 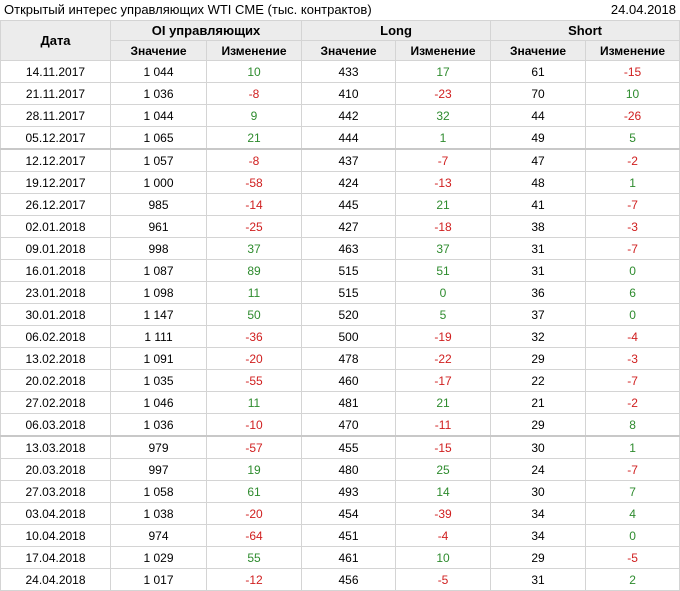 I want to click on long-change-cell: 17, so click(x=443, y=71).